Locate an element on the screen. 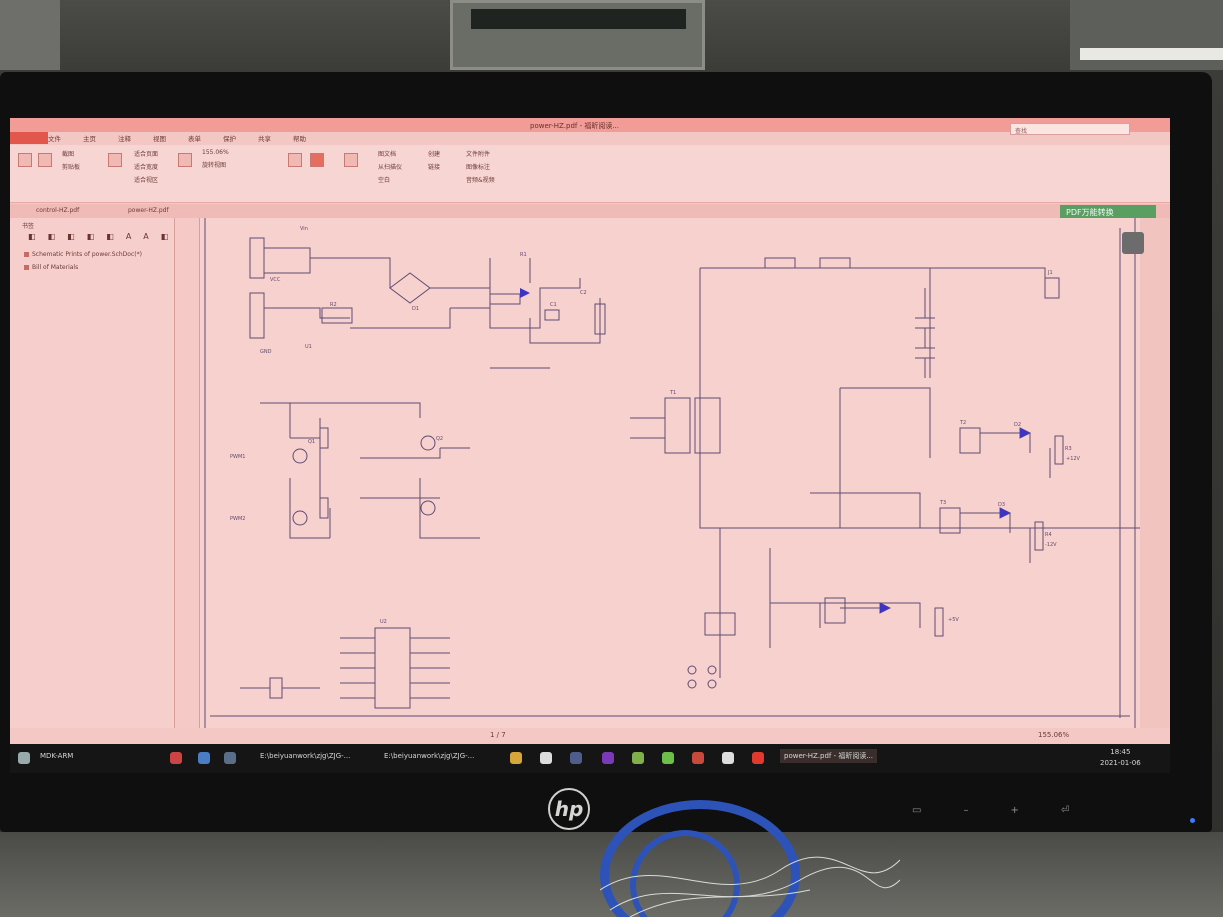  menu-item: 主页 is located at coordinates (89, 138).